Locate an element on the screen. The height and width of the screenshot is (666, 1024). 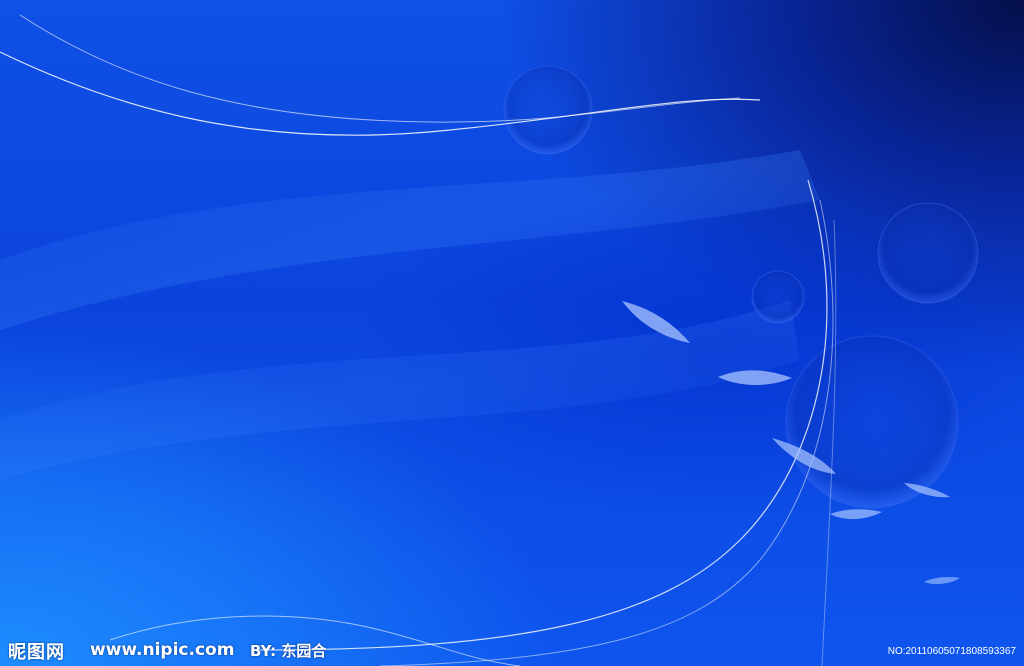
watermark-site-url: www.nipic.com is located at coordinates (162, 650).